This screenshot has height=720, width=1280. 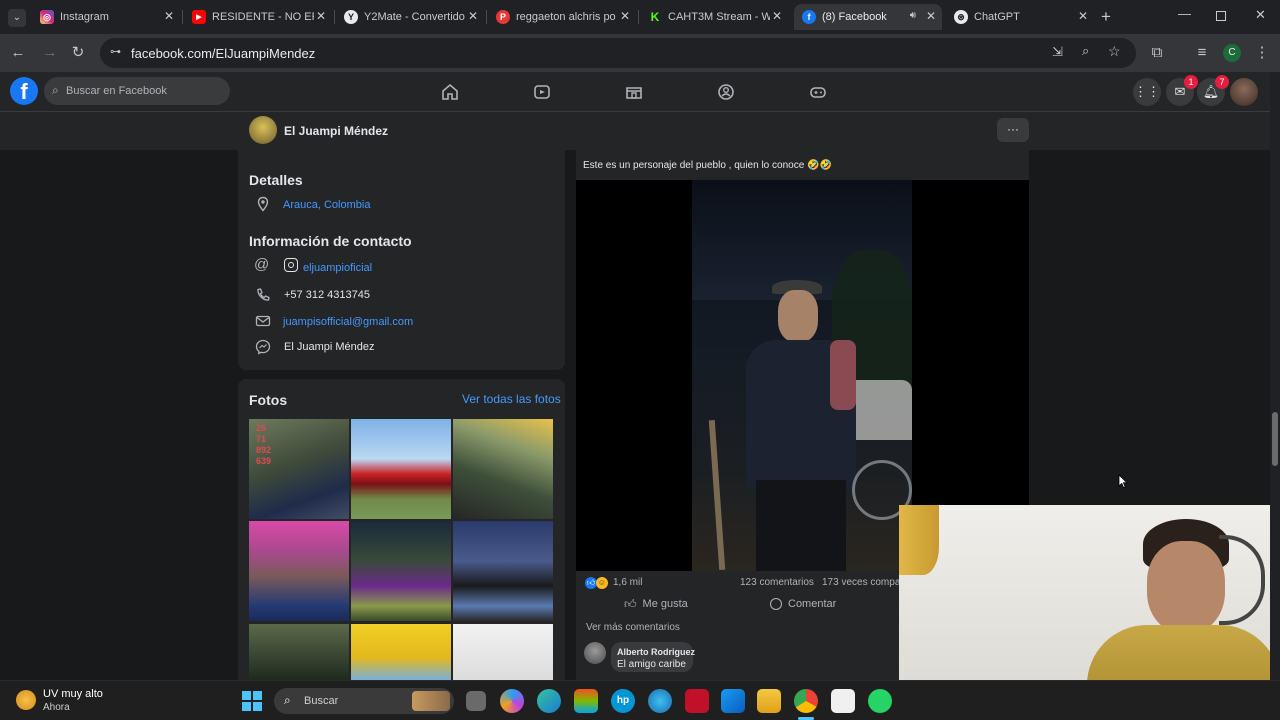 I want to click on extensions-icon: ⧉, so click(x=1157, y=53).